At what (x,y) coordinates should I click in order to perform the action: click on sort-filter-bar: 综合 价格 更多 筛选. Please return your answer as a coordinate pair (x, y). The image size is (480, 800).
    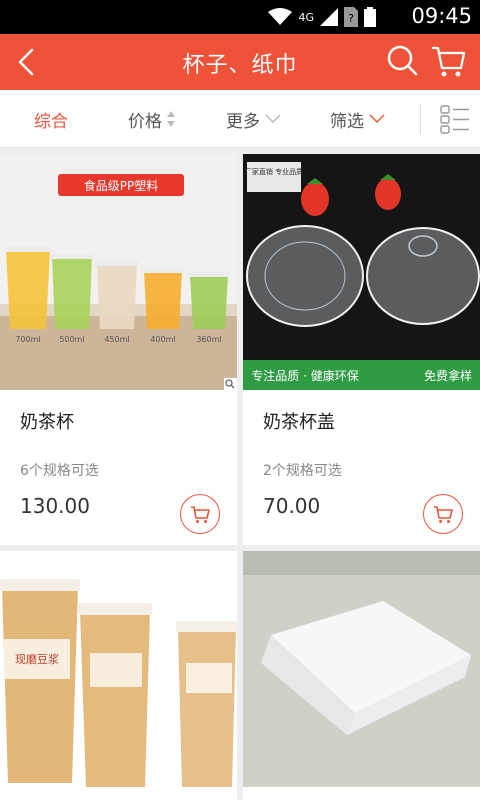
    Looking at the image, I should click on (240, 119).